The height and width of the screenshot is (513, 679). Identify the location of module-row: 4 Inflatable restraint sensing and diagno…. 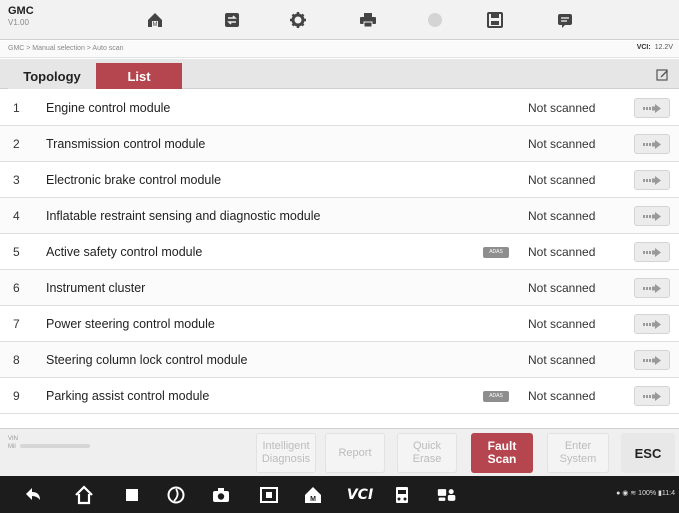
(339, 216).